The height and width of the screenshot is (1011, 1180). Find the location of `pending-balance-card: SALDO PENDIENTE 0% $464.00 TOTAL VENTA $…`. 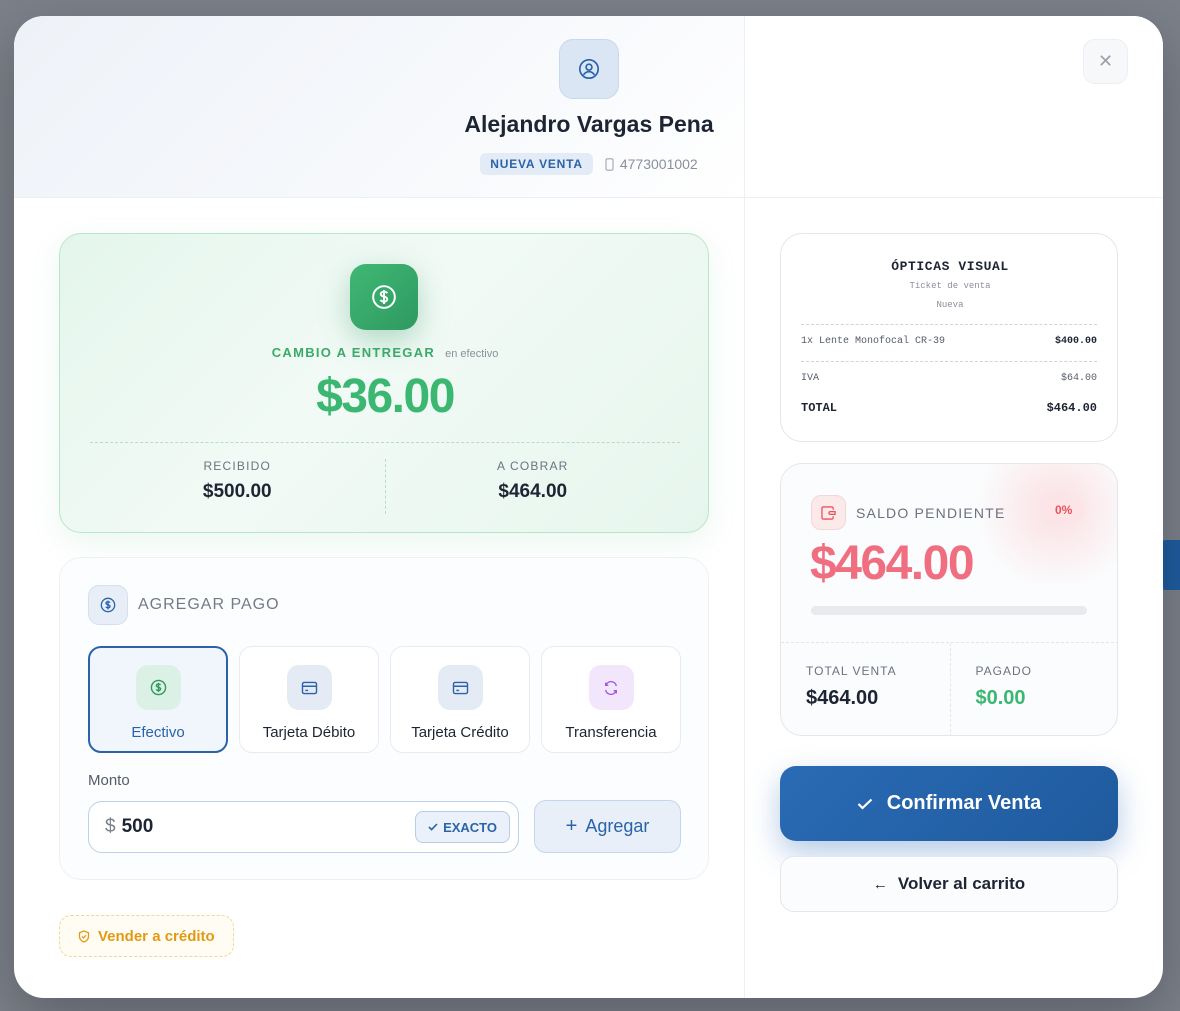

pending-balance-card: SALDO PENDIENTE 0% $464.00 TOTAL VENTA $… is located at coordinates (949, 599).